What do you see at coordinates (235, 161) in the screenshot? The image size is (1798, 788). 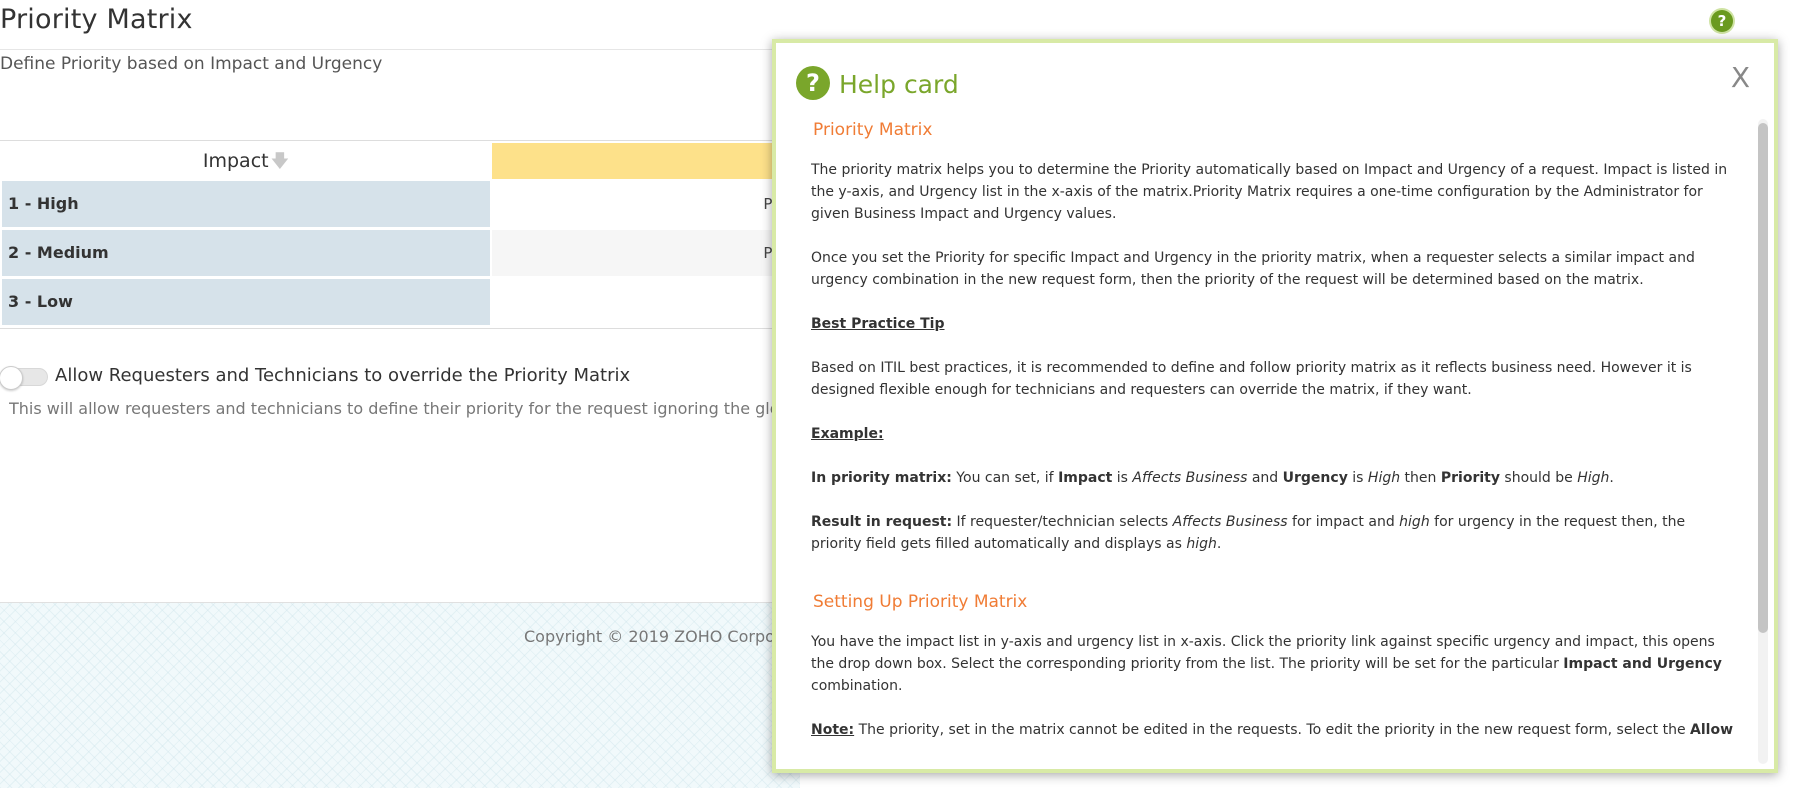 I see `impact-header-label: Impact` at bounding box center [235, 161].